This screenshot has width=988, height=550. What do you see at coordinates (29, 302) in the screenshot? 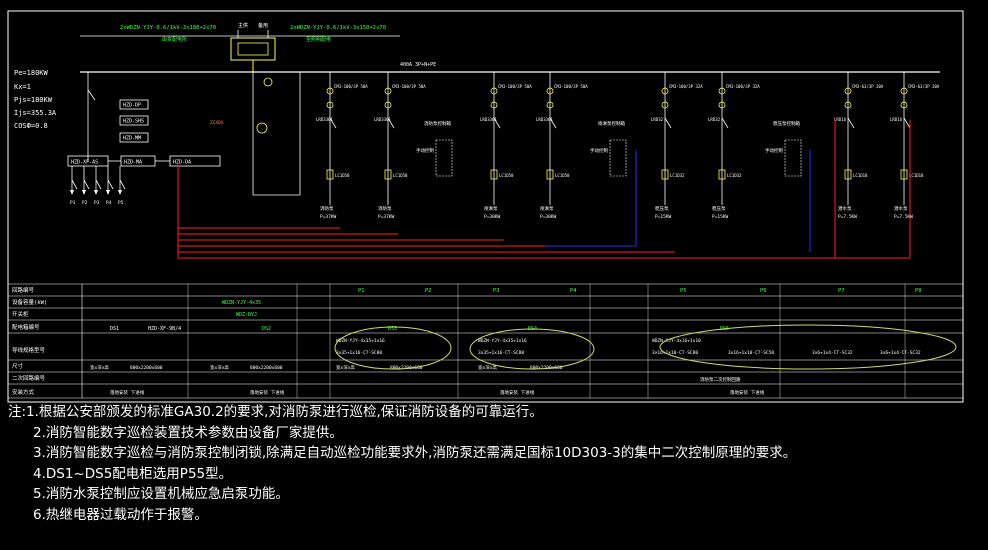
I see `table-row-label: 设备容量(kW)` at bounding box center [29, 302].